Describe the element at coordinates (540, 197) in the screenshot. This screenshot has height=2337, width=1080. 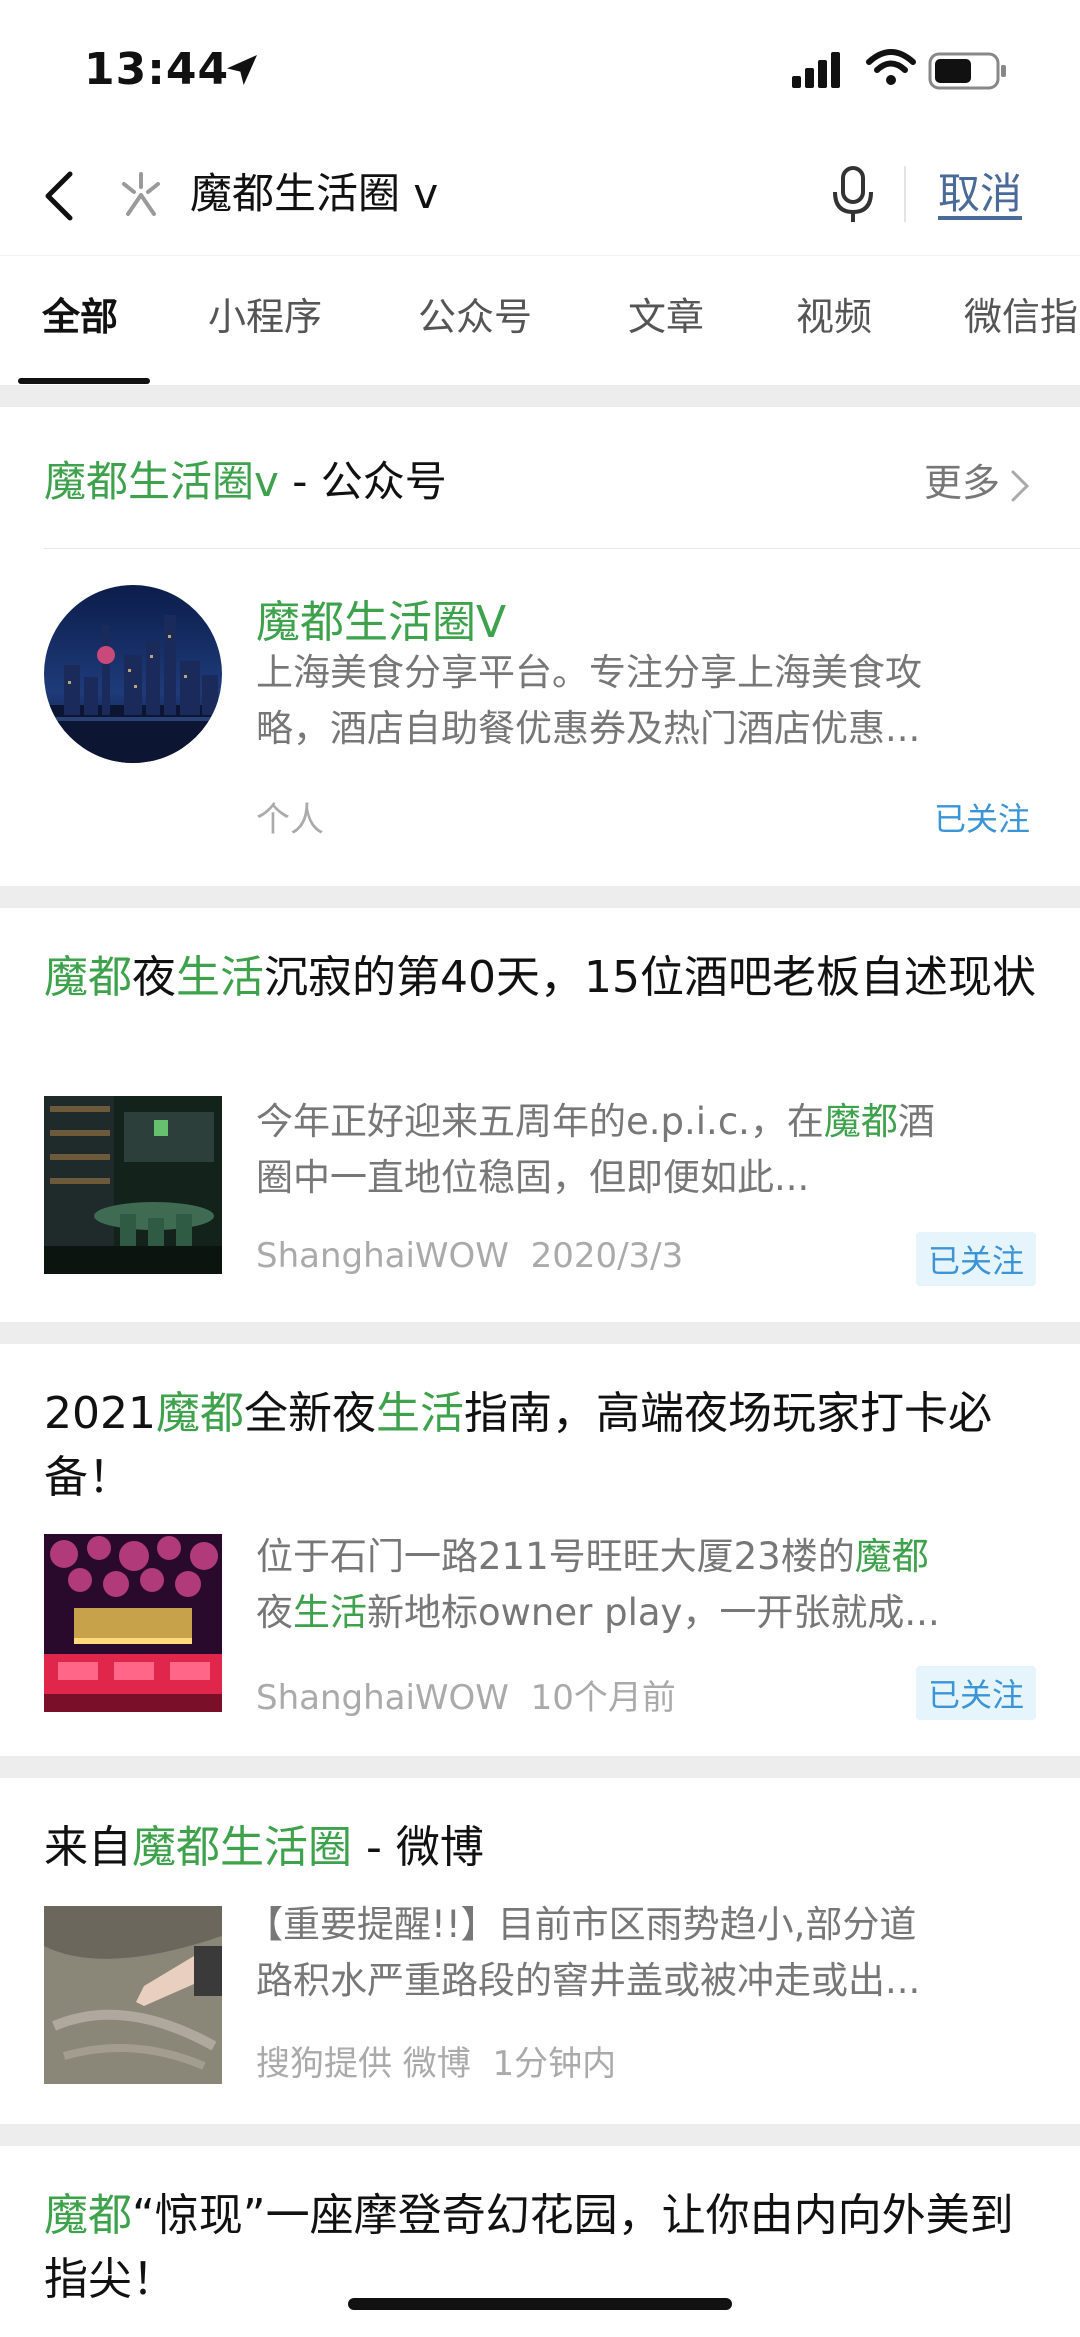
I see `search-bar: 魔都生活圈 v 取消` at that location.